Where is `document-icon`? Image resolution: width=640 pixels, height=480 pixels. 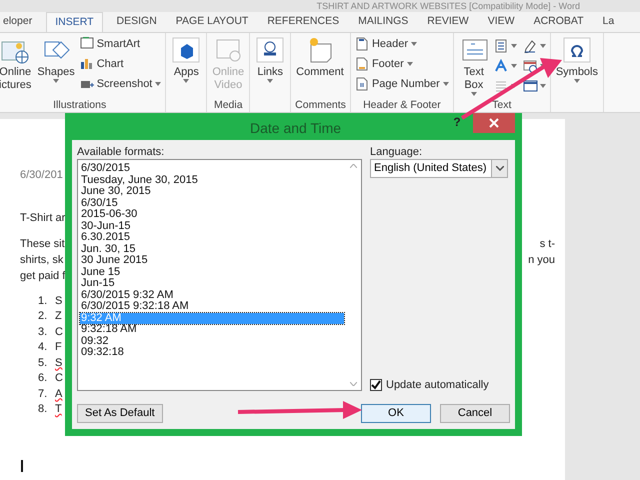
document-icon is located at coordinates (501, 46).